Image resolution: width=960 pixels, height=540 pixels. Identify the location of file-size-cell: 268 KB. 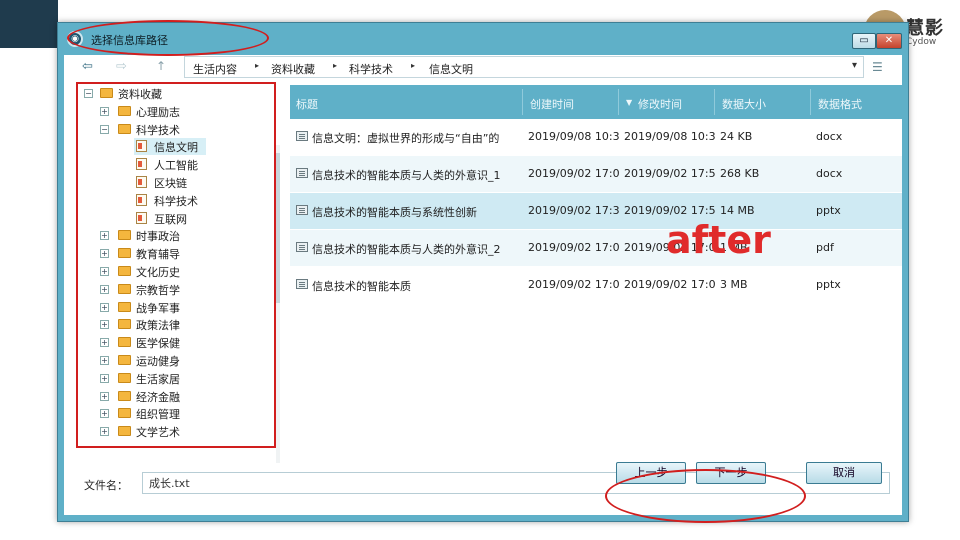
(740, 173).